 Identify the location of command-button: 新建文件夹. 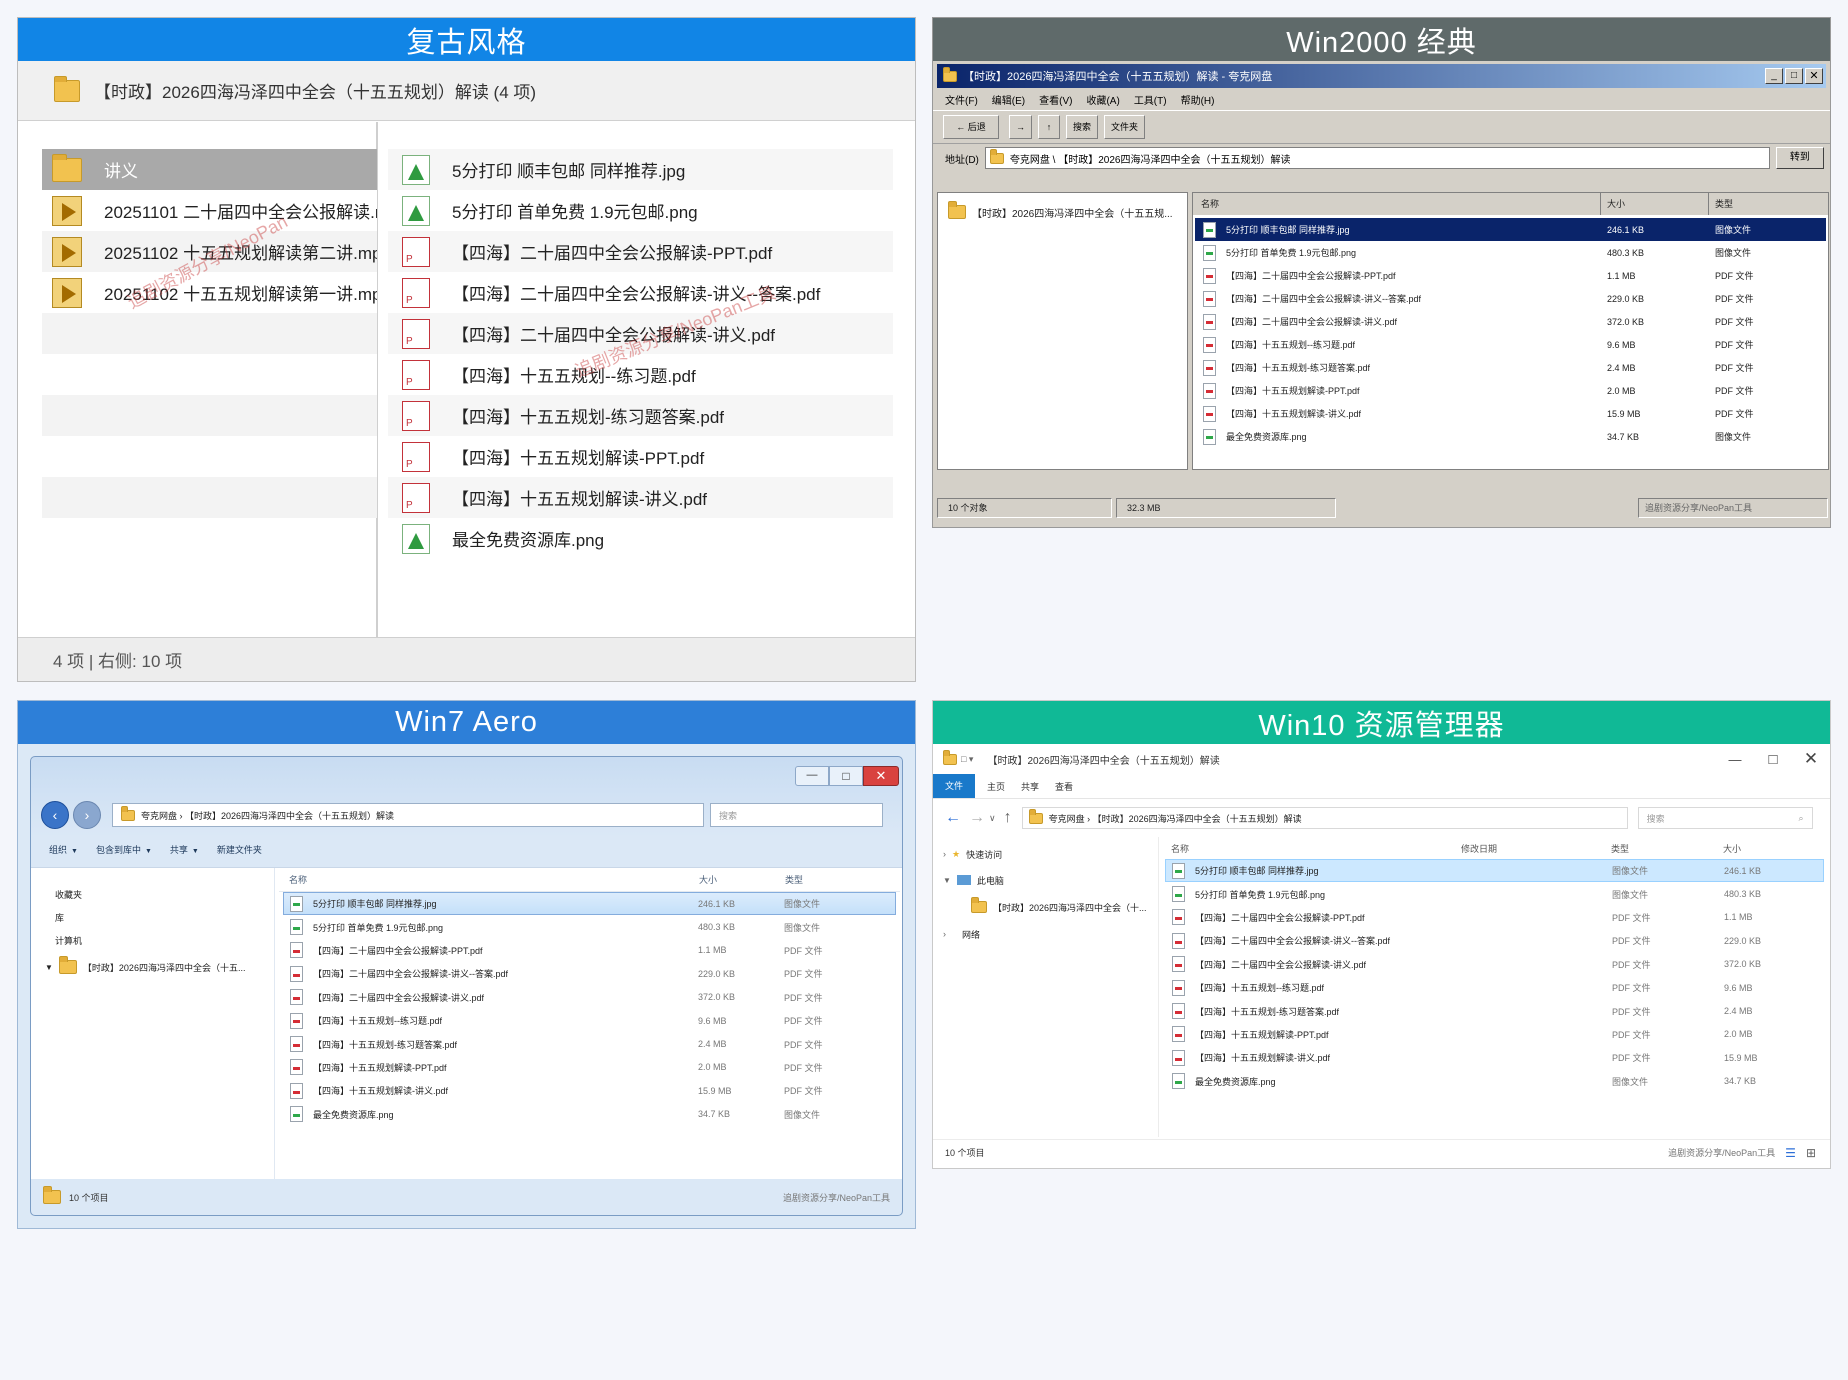
(239, 849).